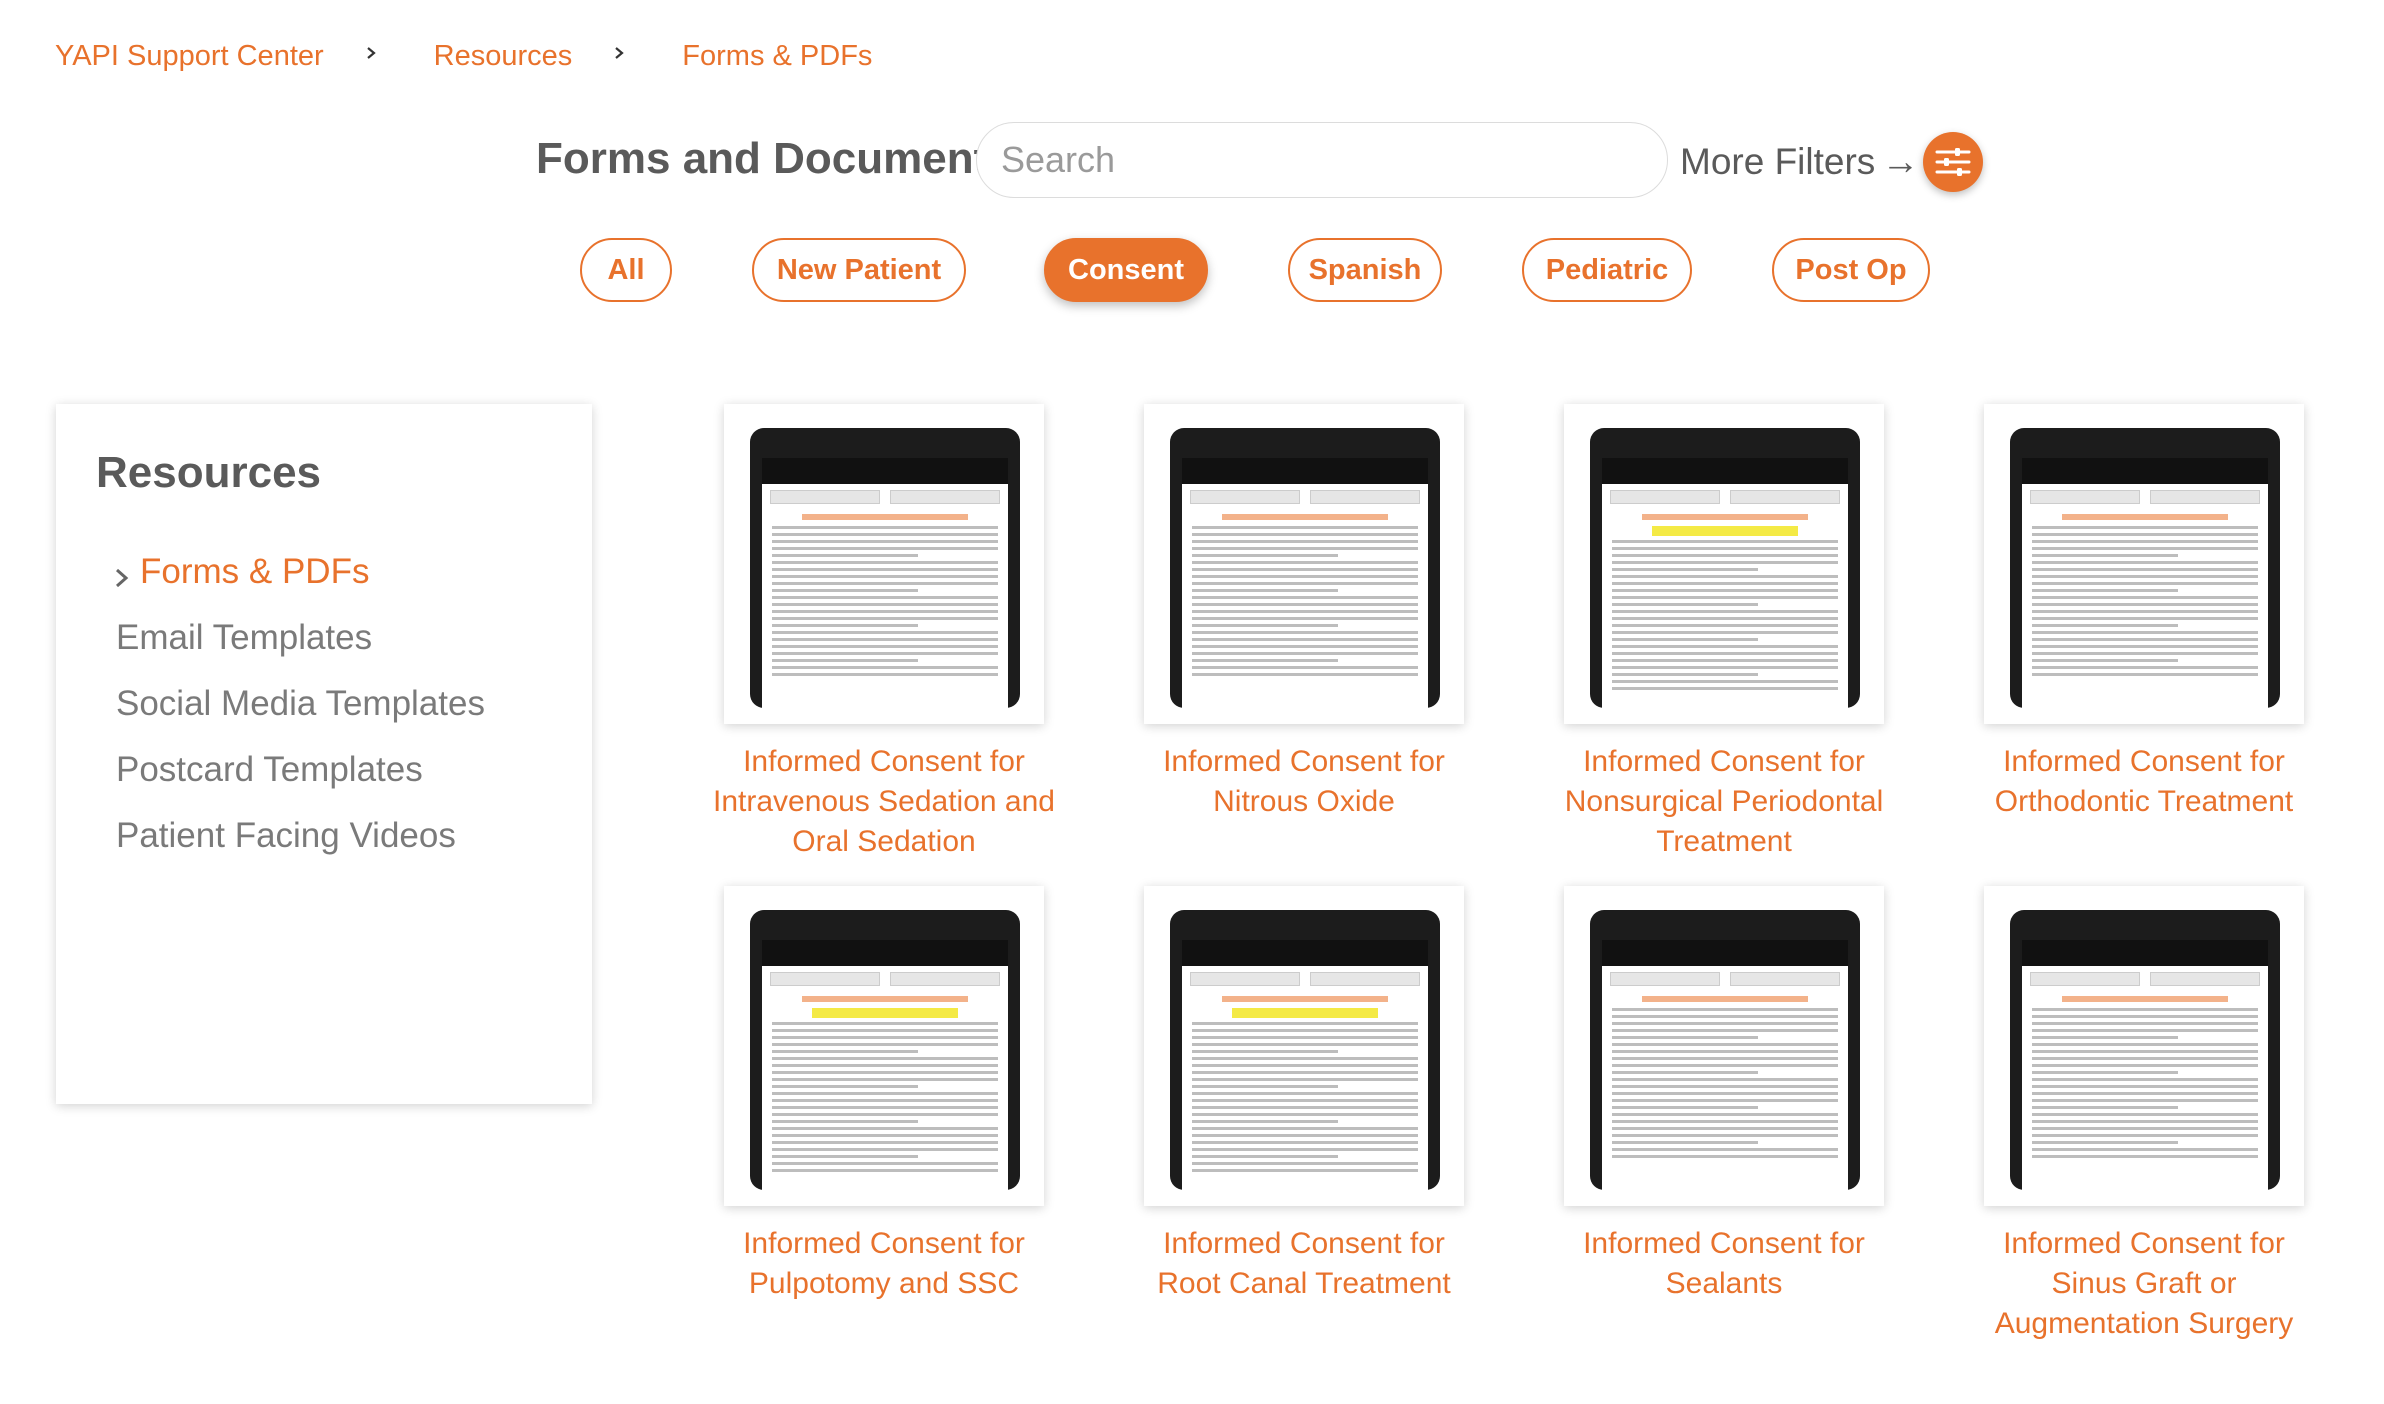 Image resolution: width=2384 pixels, height=1404 pixels. I want to click on form-title-line: Root Canal Treatment, so click(1304, 1283).